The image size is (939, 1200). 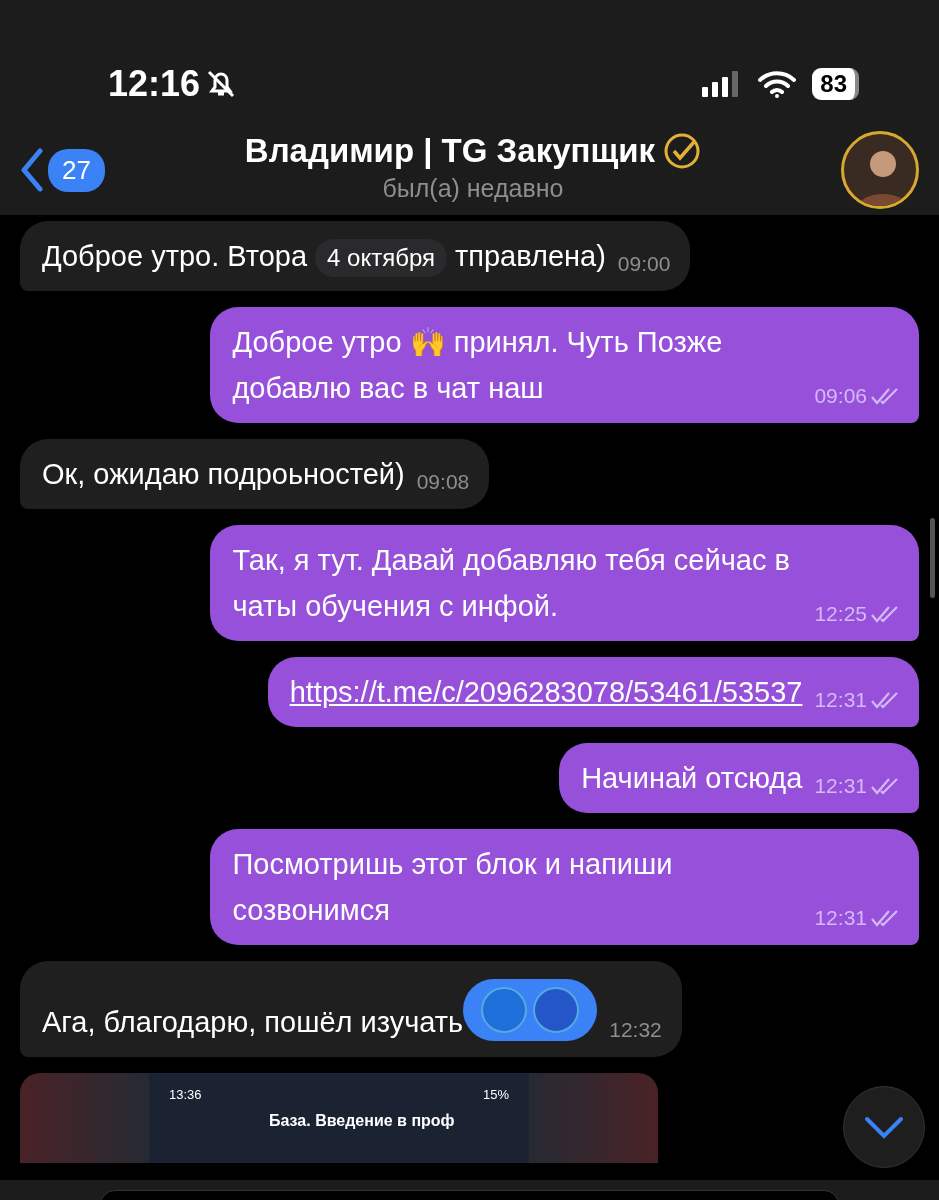 I want to click on message-link: https://t.me/c/2096283078/53461/53537, so click(x=546, y=692).